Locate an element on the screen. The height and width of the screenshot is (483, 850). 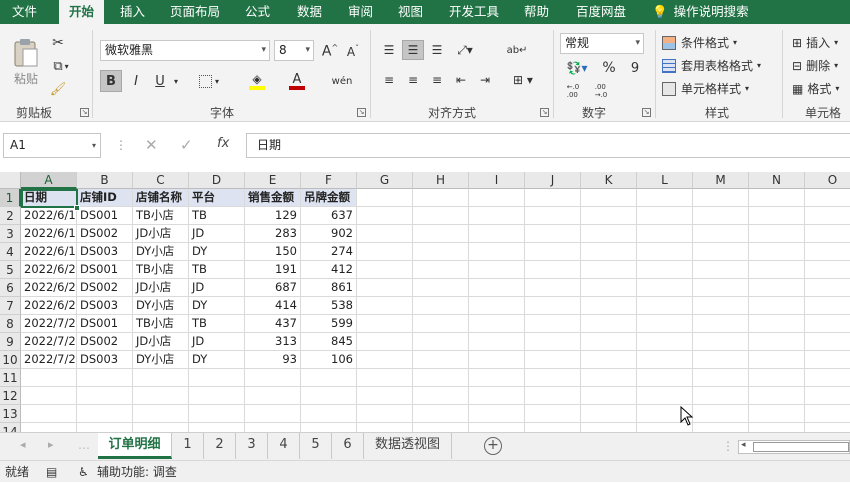
name-box: A1 ▾ is located at coordinates (52, 145).